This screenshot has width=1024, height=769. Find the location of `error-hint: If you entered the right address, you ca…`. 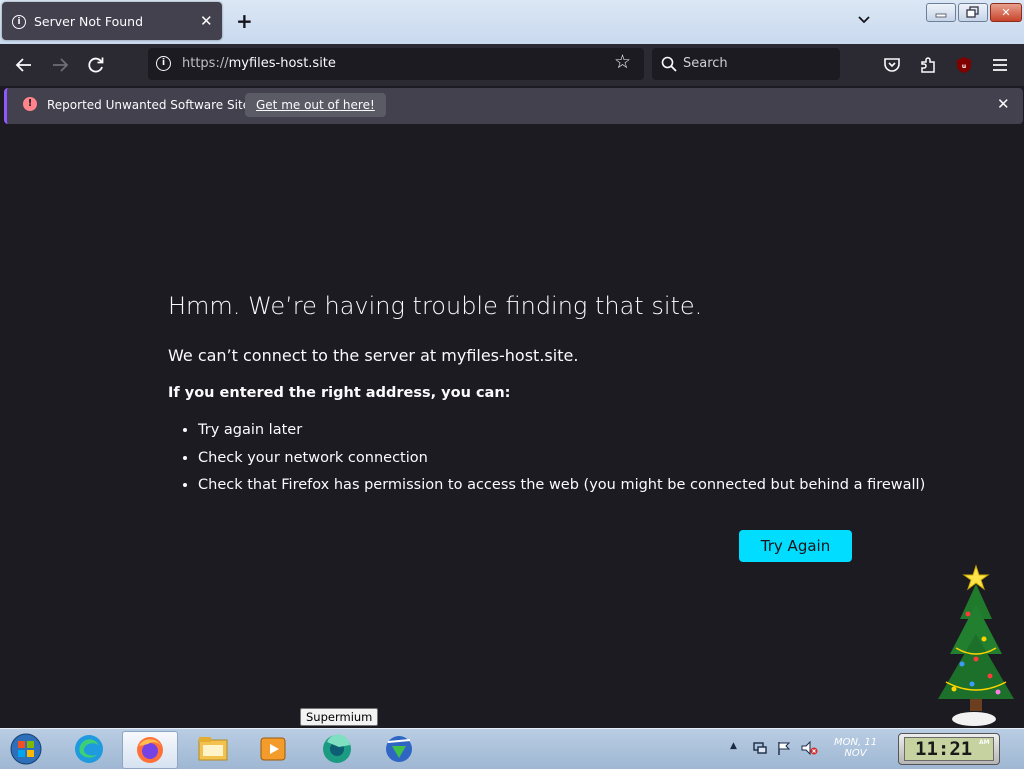

error-hint: If you entered the right address, you ca… is located at coordinates (339, 393).